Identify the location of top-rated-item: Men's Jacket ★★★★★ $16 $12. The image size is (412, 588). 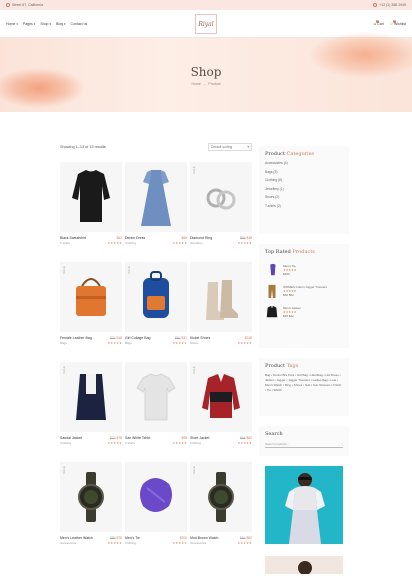
(304, 312).